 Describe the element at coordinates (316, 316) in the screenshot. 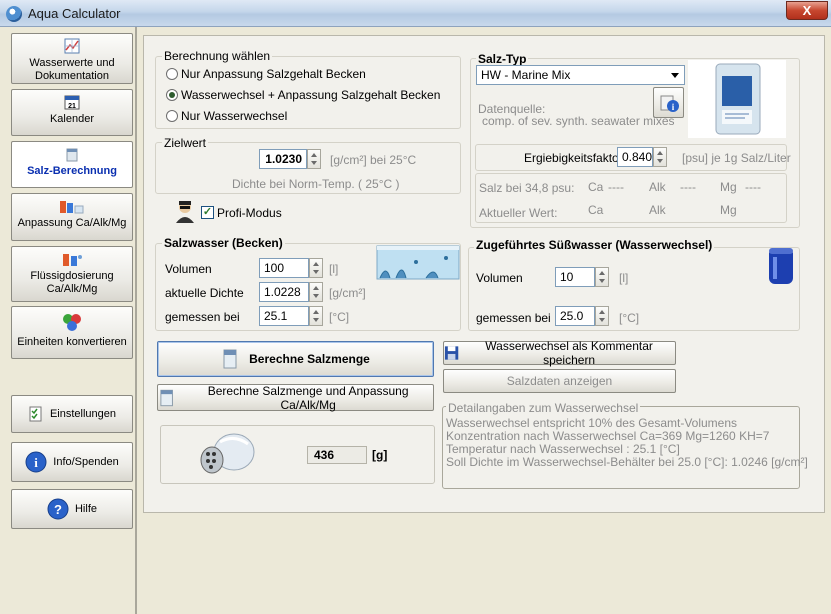

I see `tank-temp-stepper` at that location.